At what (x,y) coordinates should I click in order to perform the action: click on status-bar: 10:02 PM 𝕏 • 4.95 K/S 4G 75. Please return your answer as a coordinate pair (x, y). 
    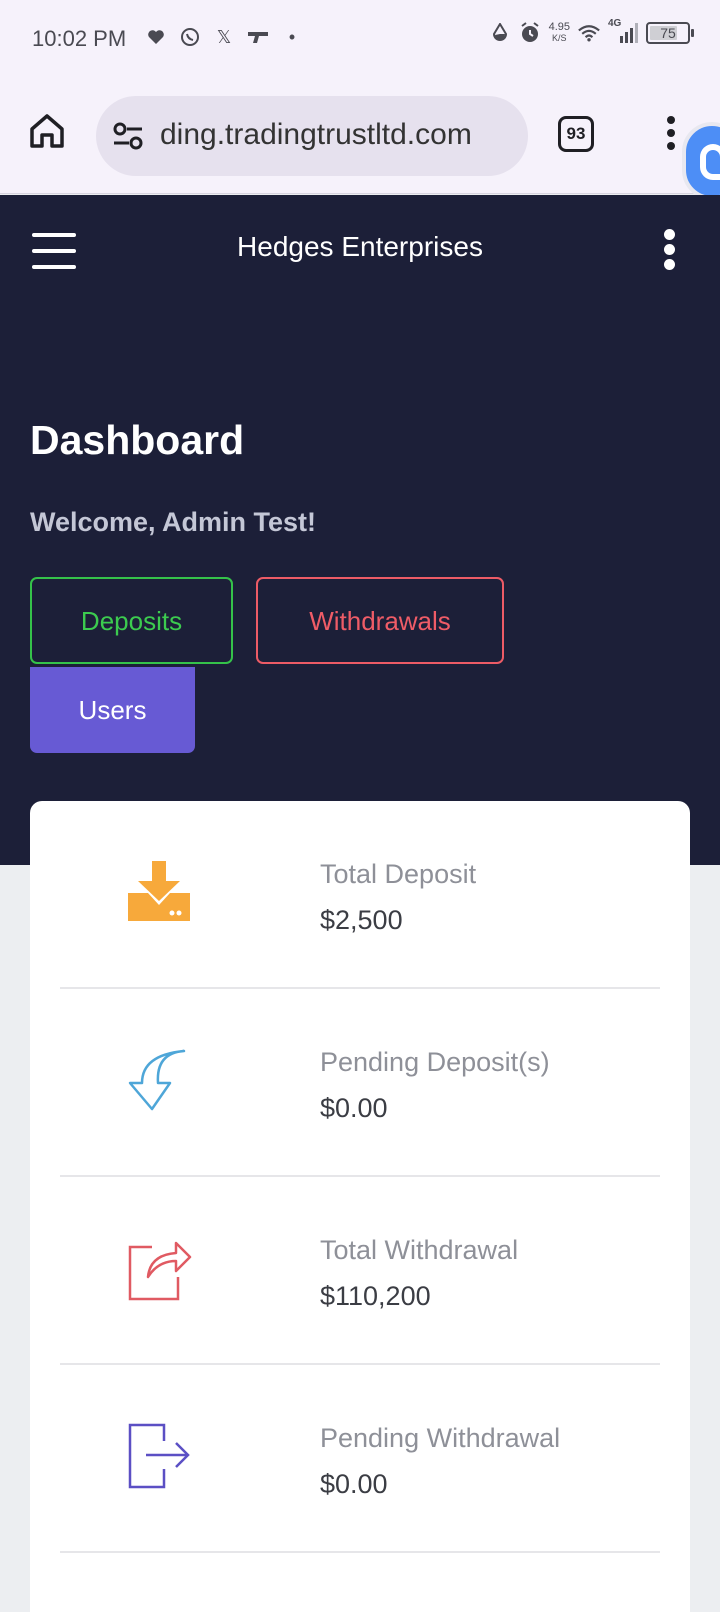
    Looking at the image, I should click on (360, 41).